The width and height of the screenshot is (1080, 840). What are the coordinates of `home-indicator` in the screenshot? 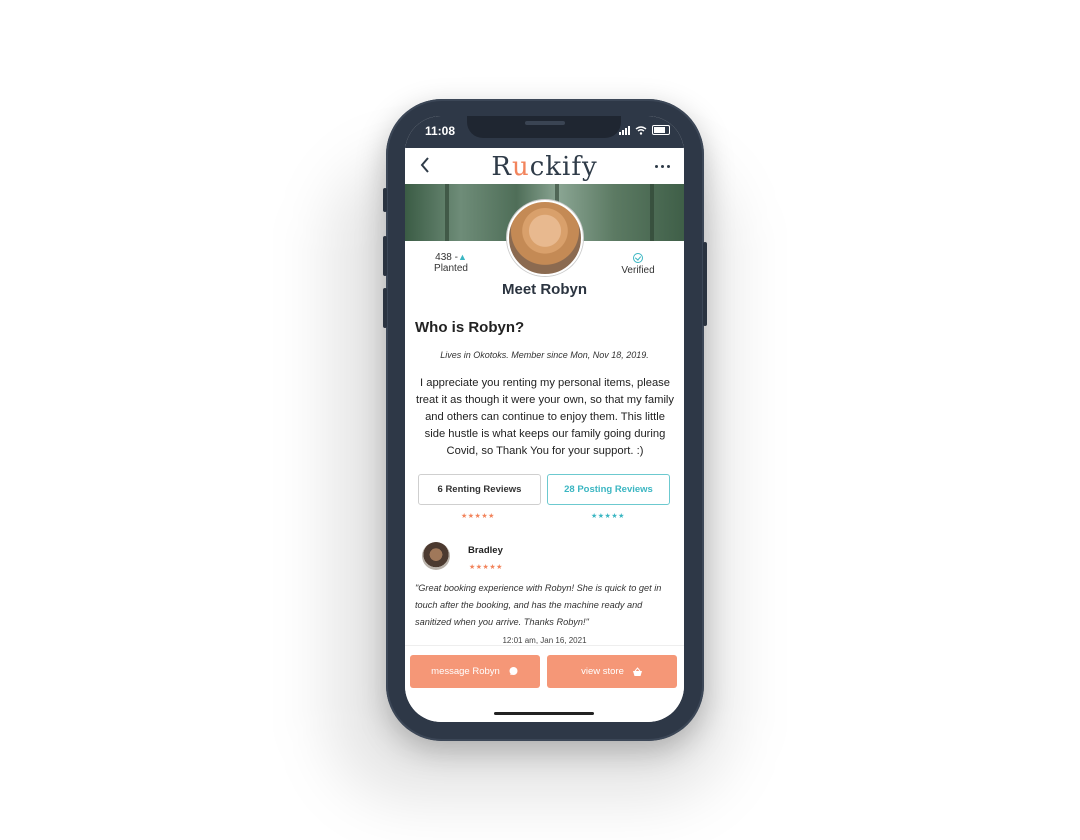 It's located at (544, 713).